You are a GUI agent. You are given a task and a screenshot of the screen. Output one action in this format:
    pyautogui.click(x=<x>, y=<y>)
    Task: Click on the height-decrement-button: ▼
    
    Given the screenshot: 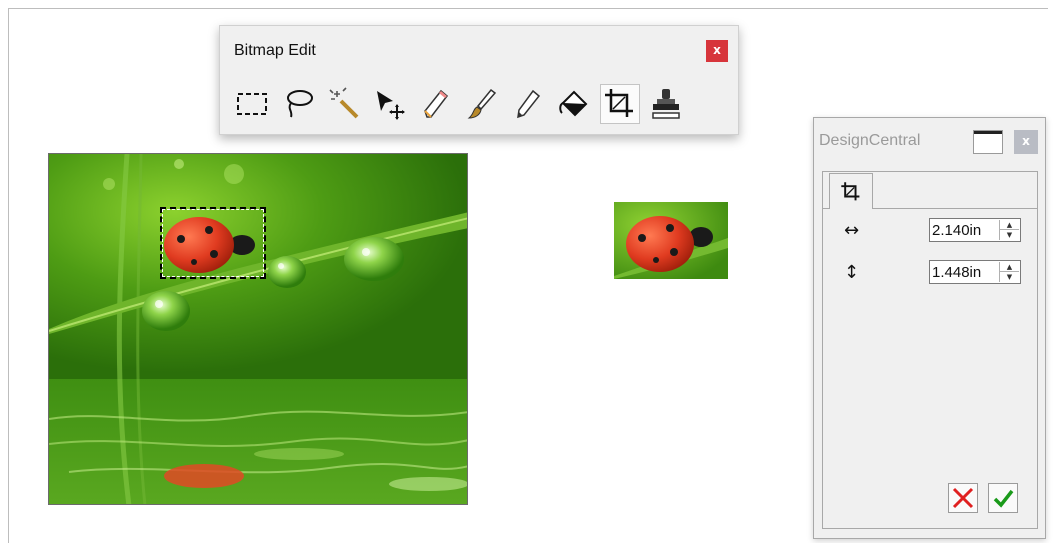 What is the action you would take?
    pyautogui.click(x=1009, y=277)
    